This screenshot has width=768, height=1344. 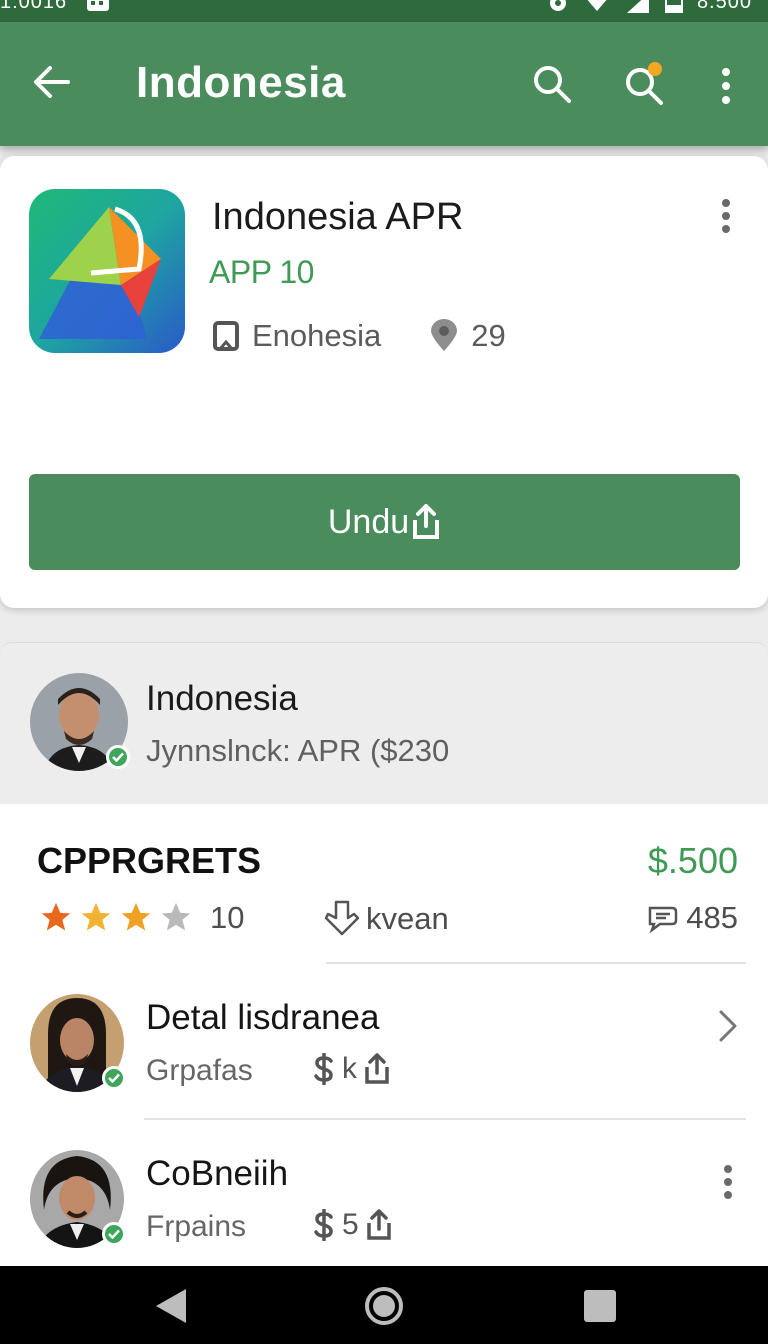 What do you see at coordinates (712, 917) in the screenshot?
I see `review-count: 485` at bounding box center [712, 917].